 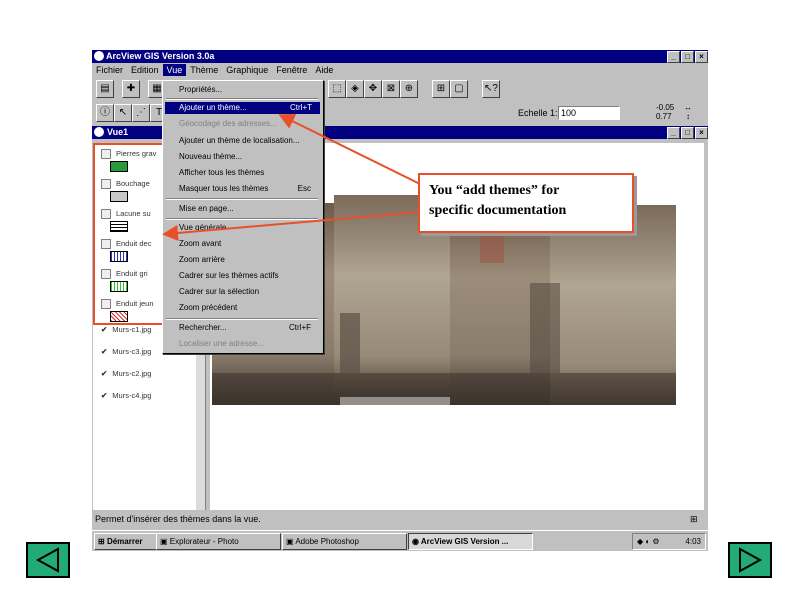 What do you see at coordinates (669, 541) in the screenshot?
I see `system-tray: ◆ ◐ ⚙ 4:03` at bounding box center [669, 541].